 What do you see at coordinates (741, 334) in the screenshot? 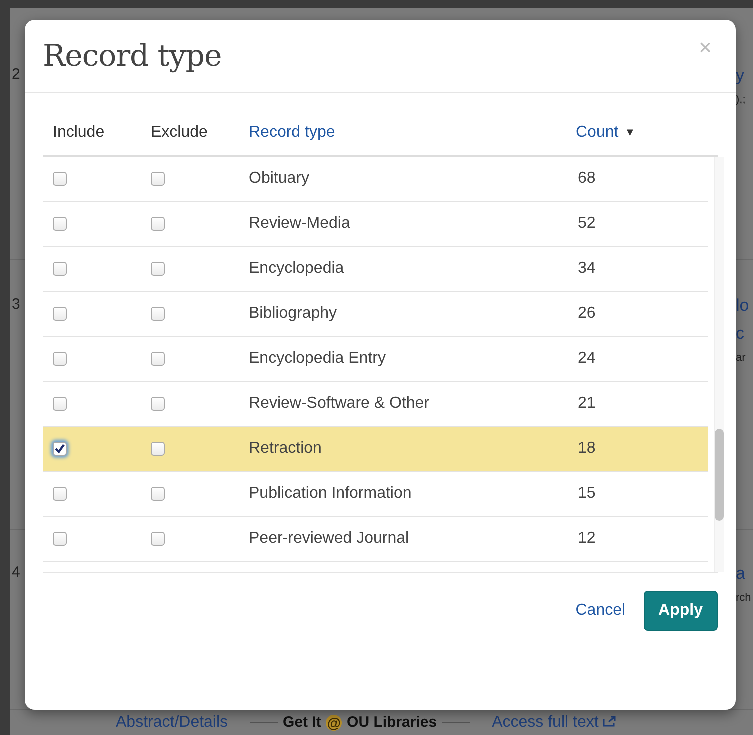
I see `result-text: c` at bounding box center [741, 334].